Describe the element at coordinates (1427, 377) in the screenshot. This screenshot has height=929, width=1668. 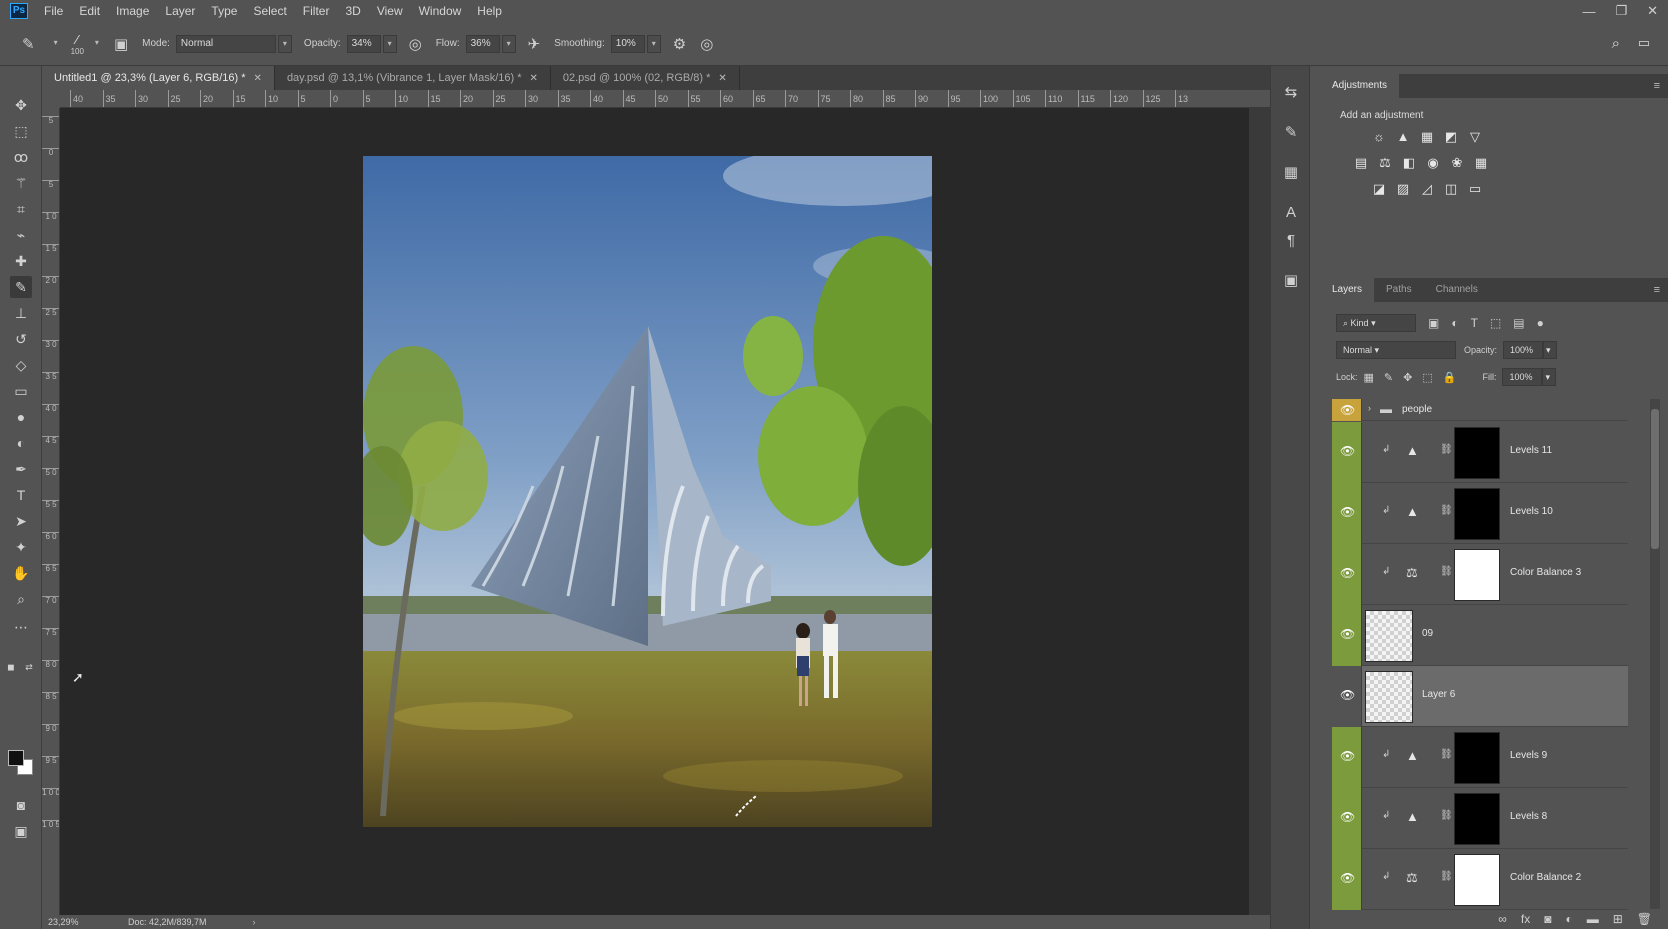
I see `lock-artboard-icon: ⬚` at that location.